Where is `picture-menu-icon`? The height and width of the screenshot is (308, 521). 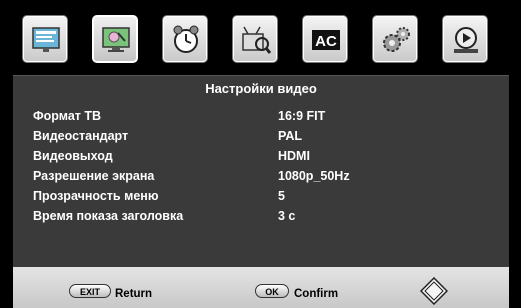
picture-menu-icon is located at coordinates (46, 39).